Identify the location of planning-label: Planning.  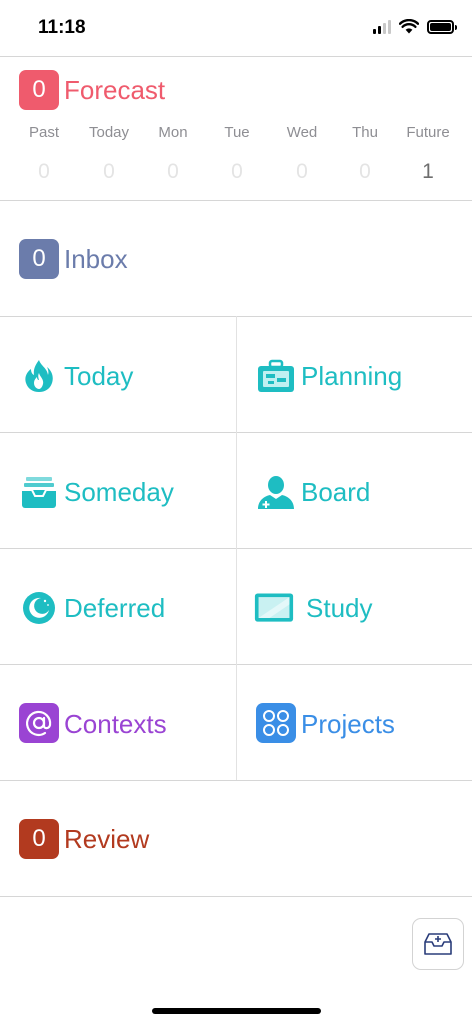
(352, 376).